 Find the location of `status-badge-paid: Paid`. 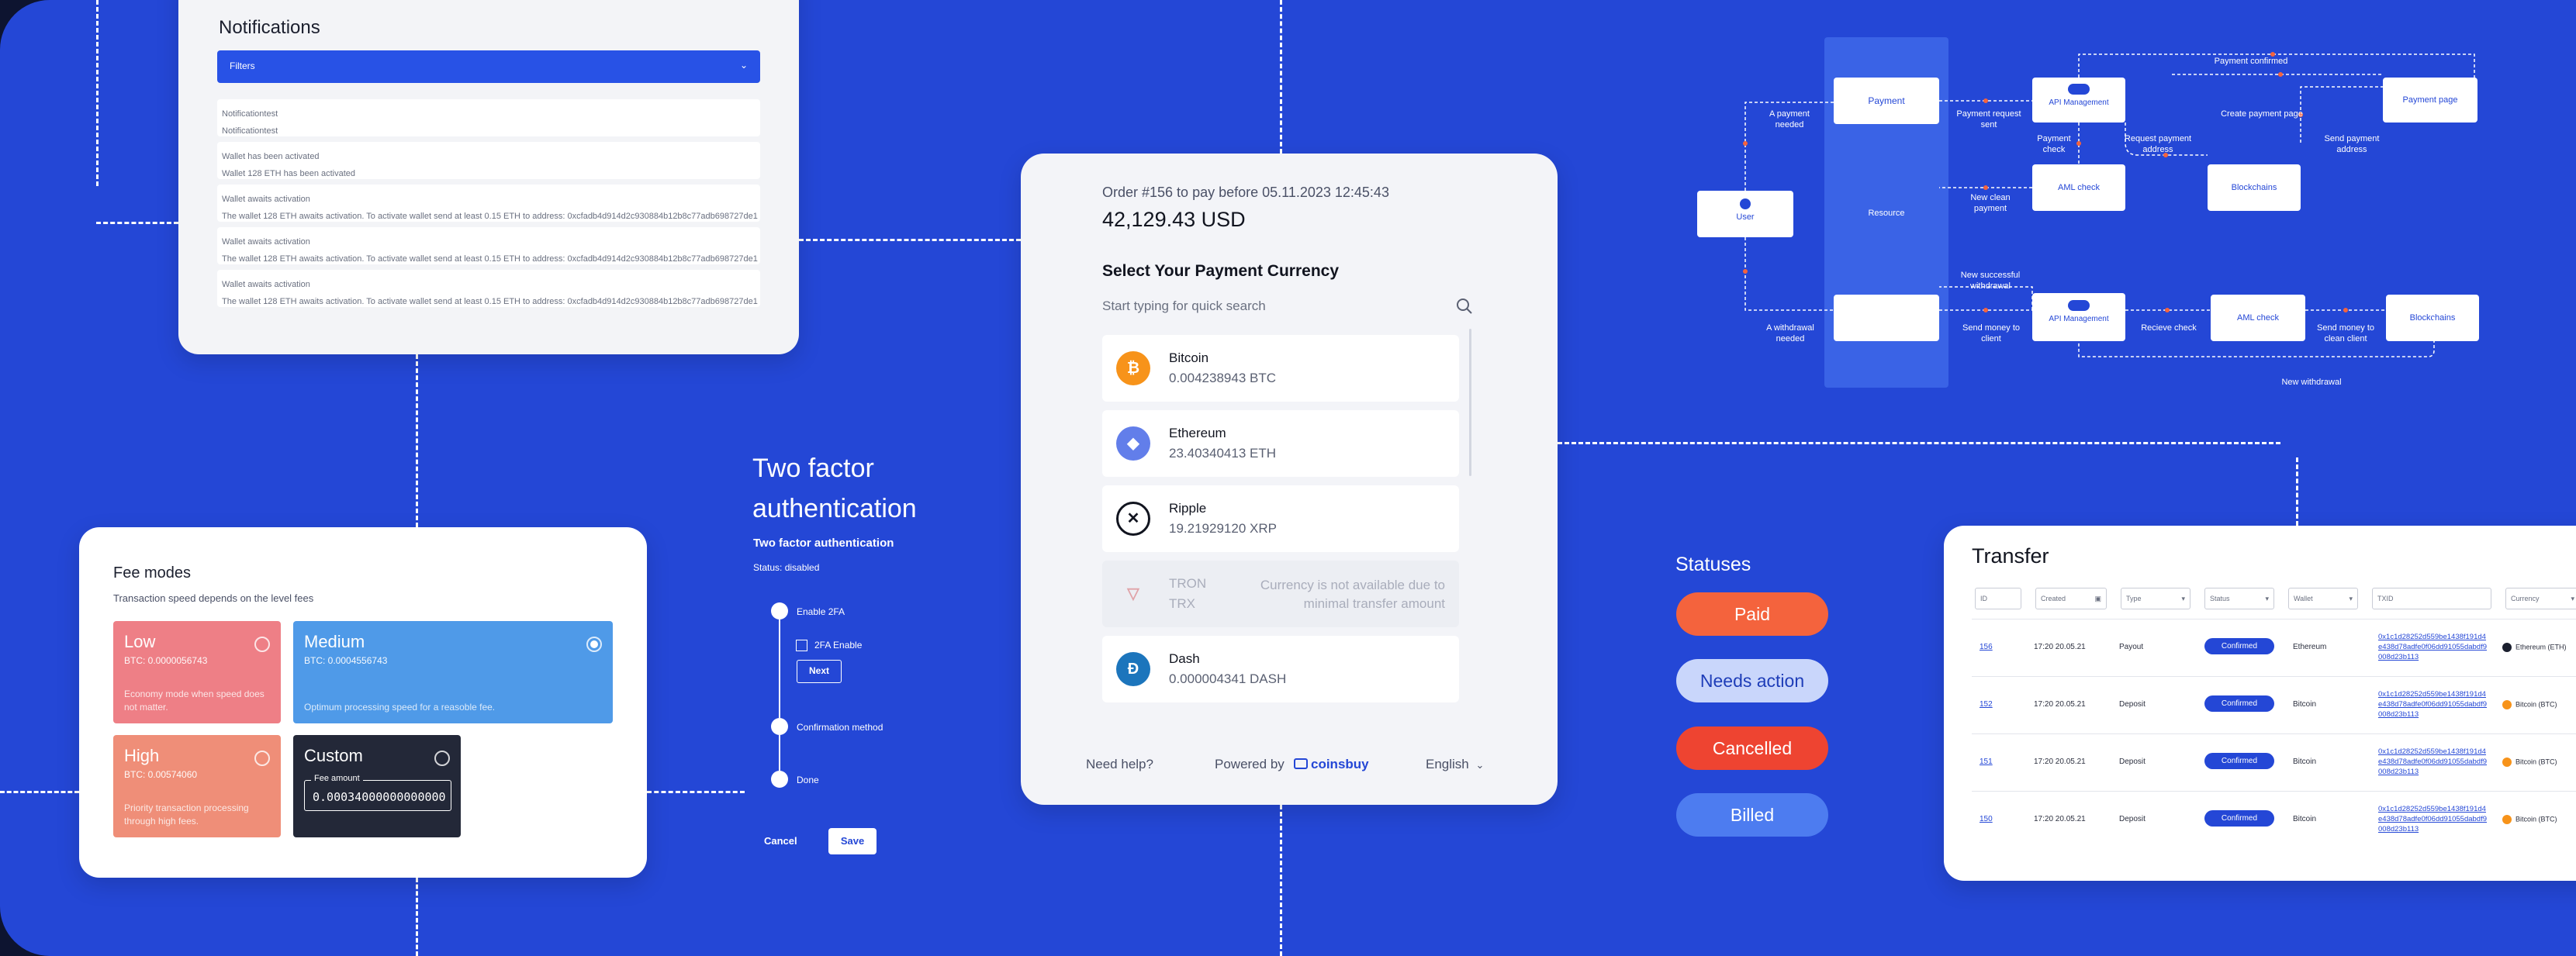

status-badge-paid: Paid is located at coordinates (1752, 614).